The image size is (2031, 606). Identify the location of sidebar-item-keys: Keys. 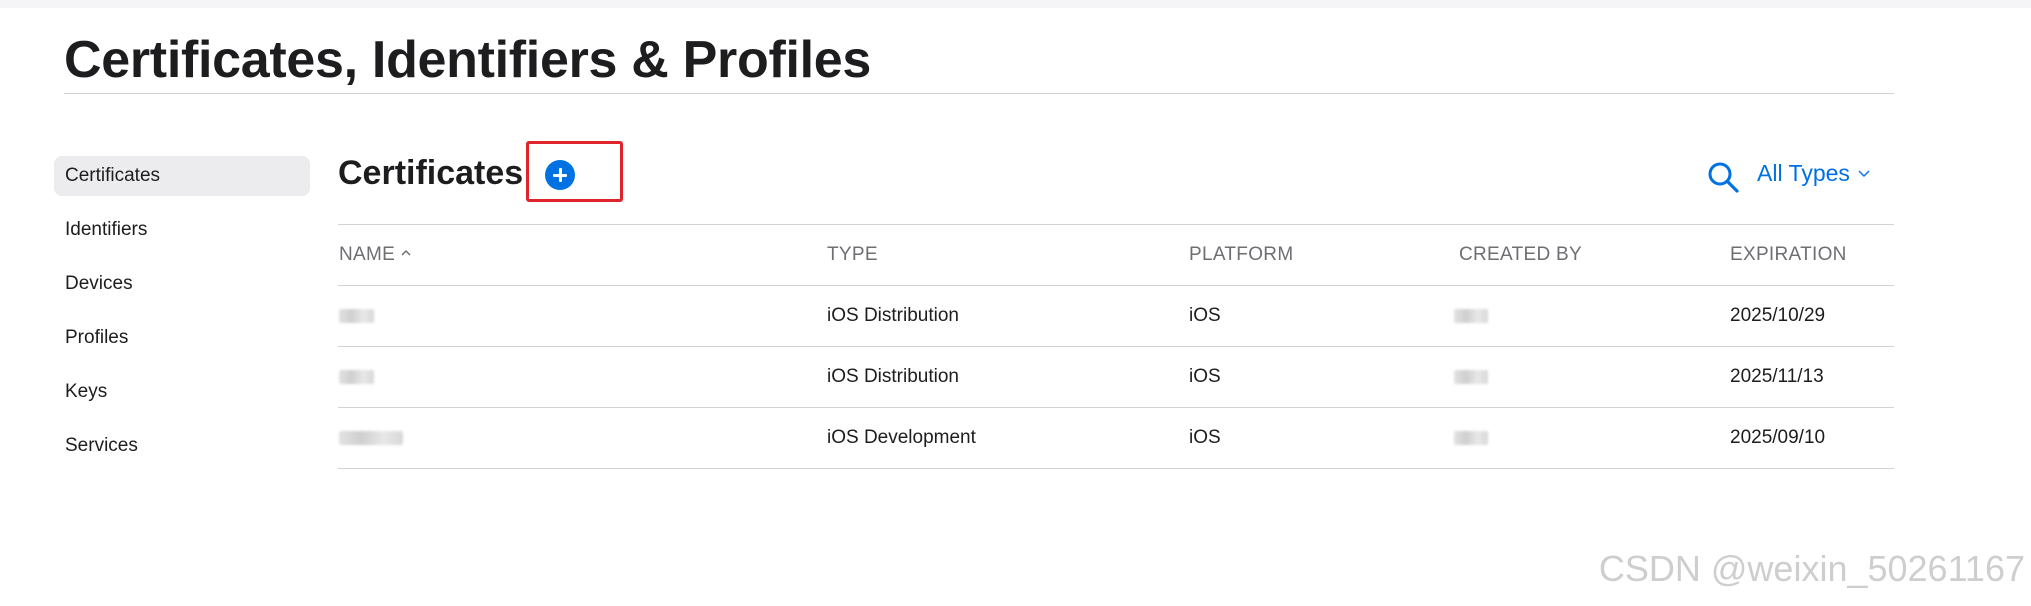
(182, 392).